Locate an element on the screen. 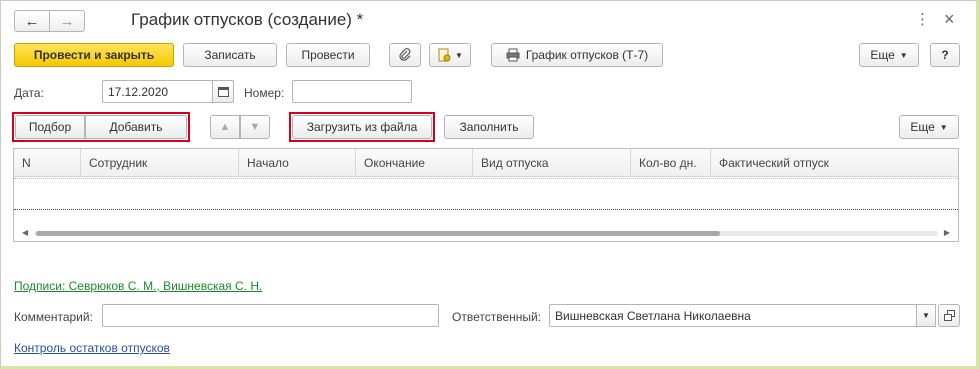 The width and height of the screenshot is (979, 369). attach-button is located at coordinates (405, 55).